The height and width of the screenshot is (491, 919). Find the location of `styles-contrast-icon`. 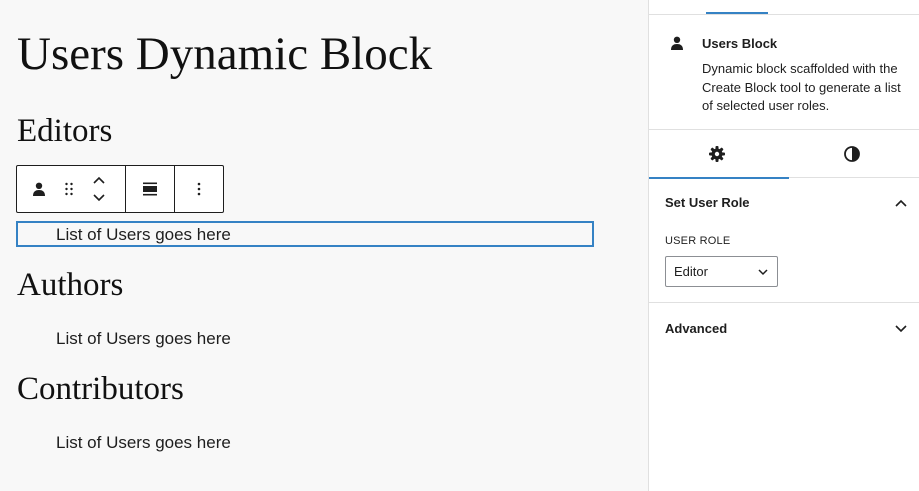

styles-contrast-icon is located at coordinates (852, 154).